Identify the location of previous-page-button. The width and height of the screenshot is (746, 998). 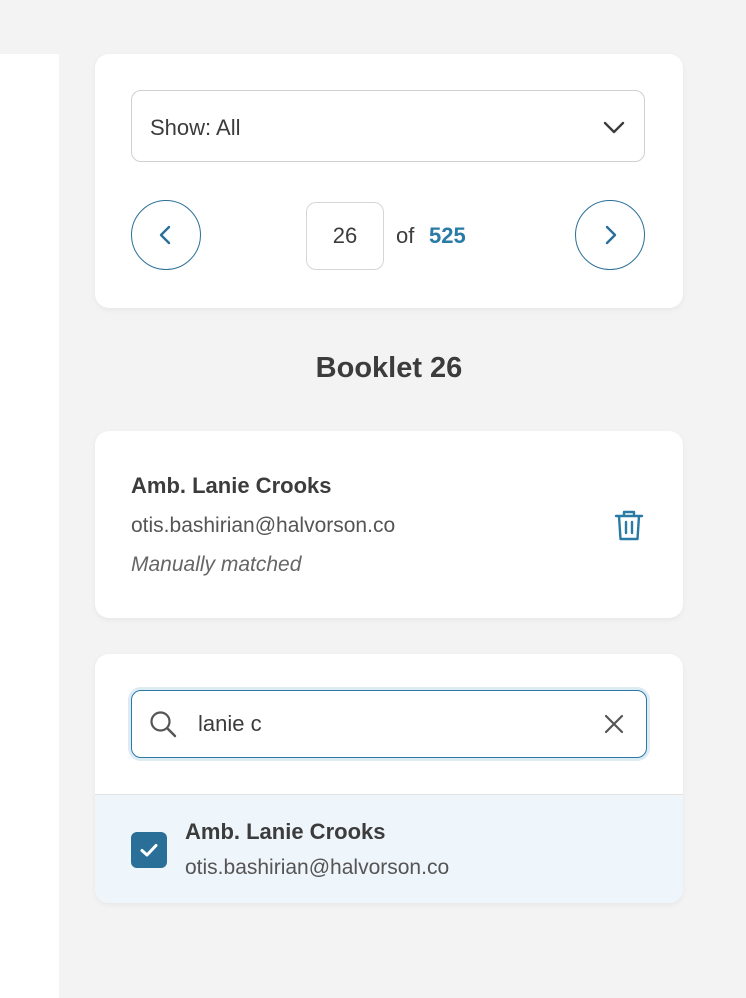
(166, 235).